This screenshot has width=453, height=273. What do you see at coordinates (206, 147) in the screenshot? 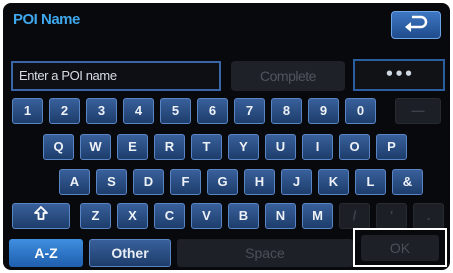
I see `key-t: T` at bounding box center [206, 147].